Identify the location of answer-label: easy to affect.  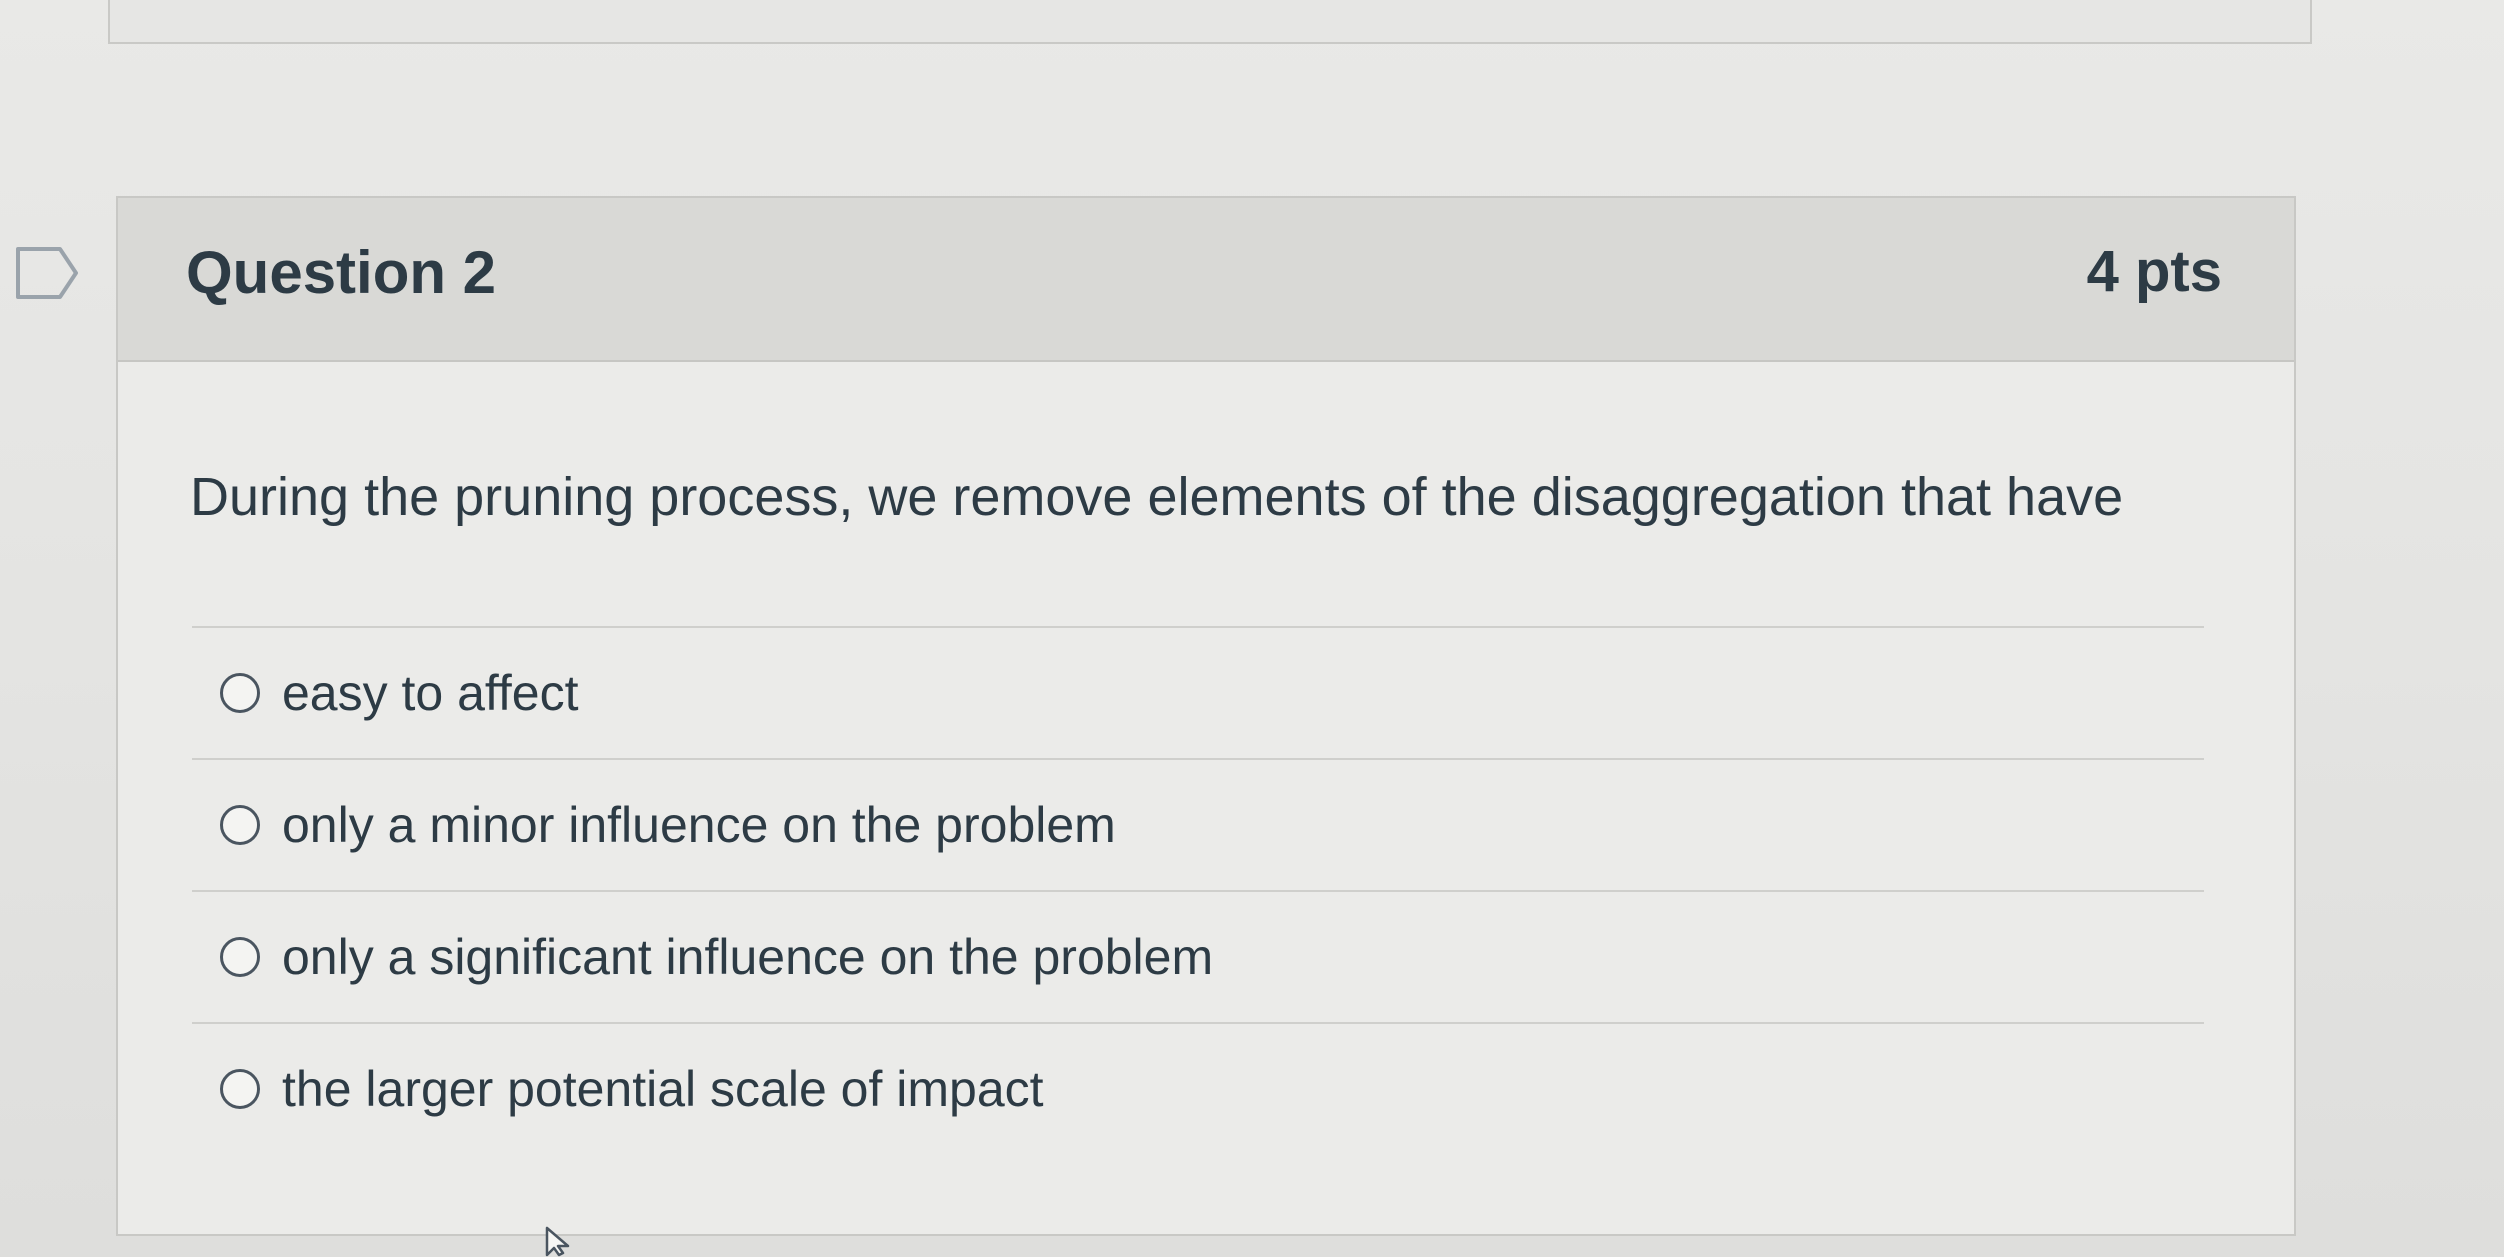
(430, 693).